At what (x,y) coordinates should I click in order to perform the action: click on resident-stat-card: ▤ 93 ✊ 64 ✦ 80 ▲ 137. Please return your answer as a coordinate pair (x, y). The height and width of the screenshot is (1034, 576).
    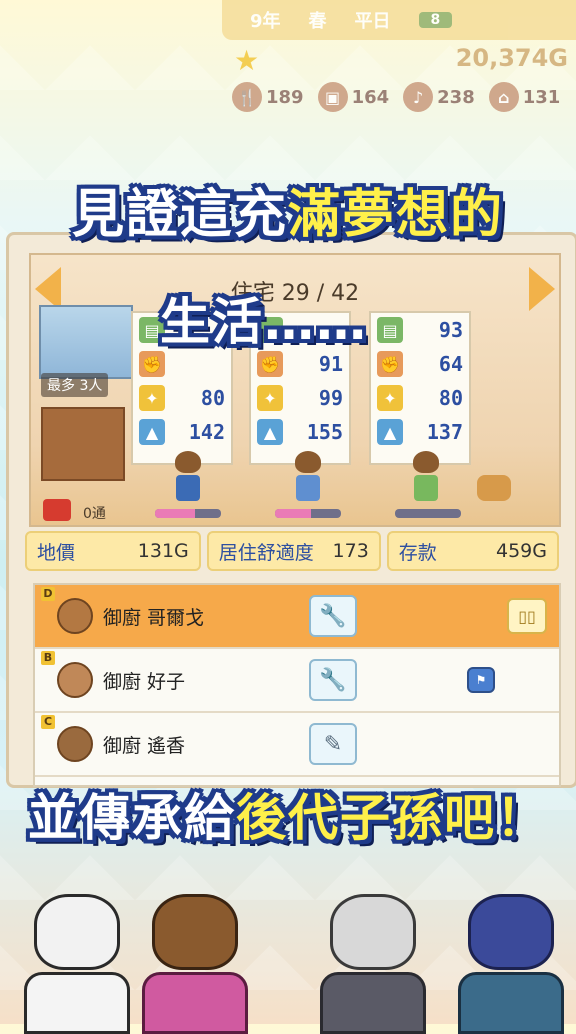
    Looking at the image, I should click on (420, 388).